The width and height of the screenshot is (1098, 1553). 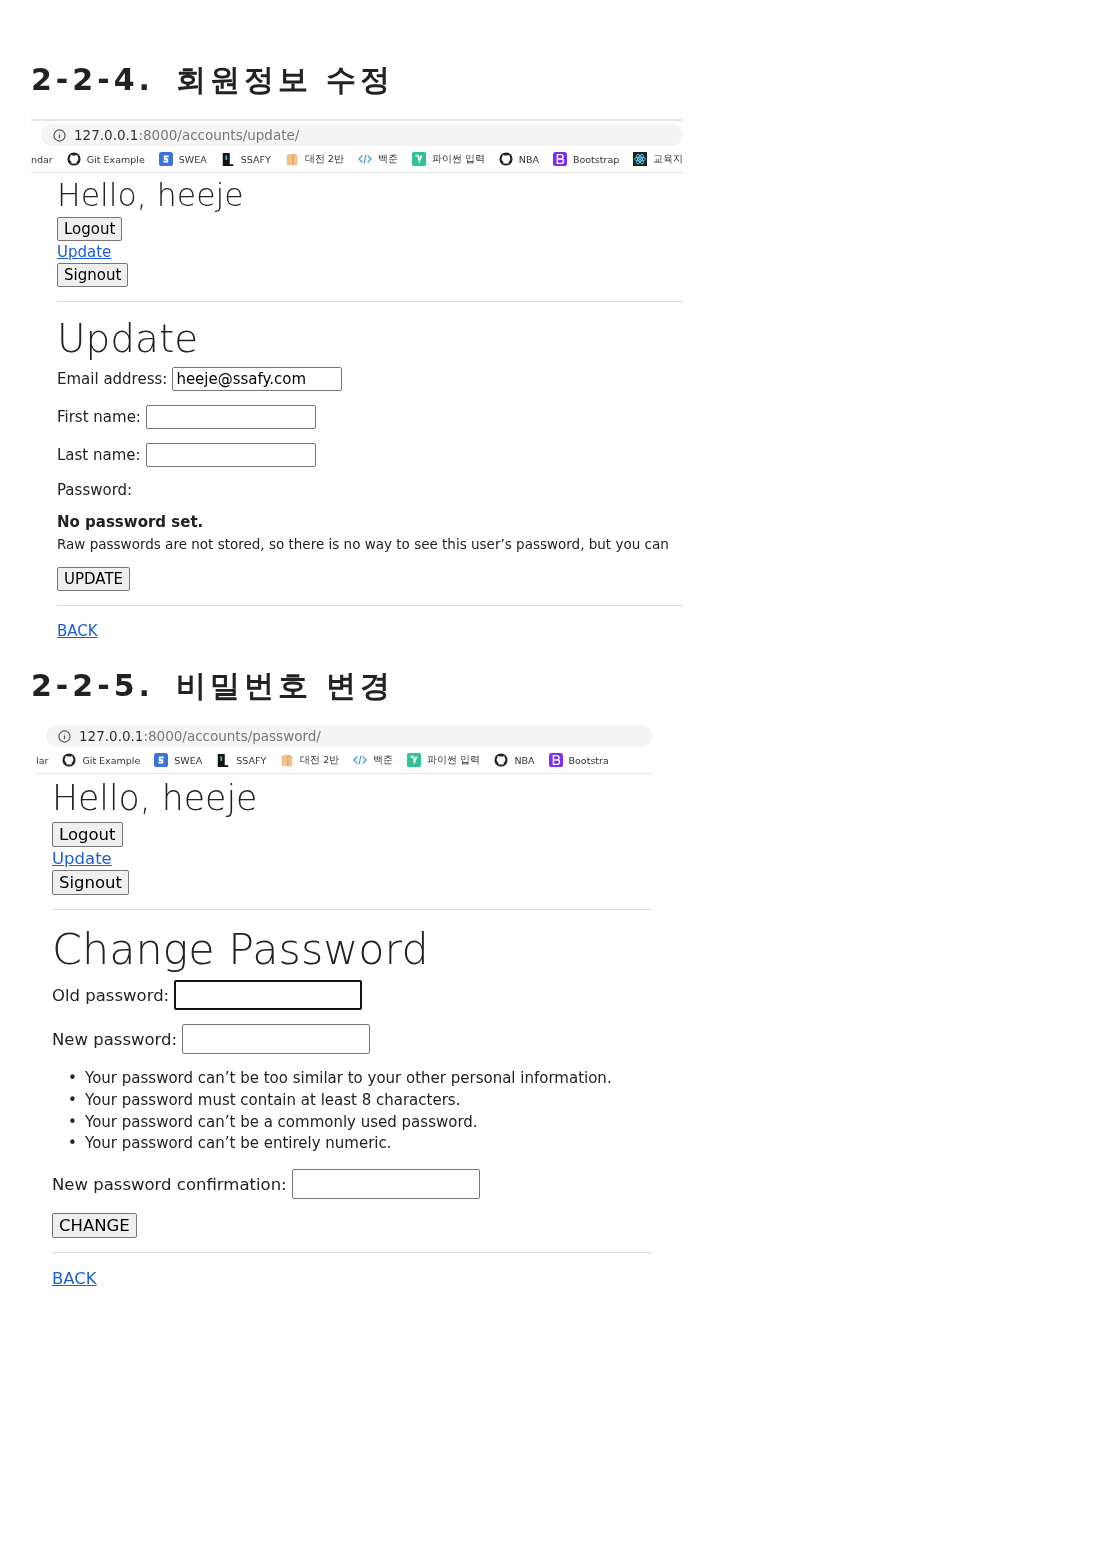 What do you see at coordinates (131, 522) in the screenshot?
I see `note-title: No password set.` at bounding box center [131, 522].